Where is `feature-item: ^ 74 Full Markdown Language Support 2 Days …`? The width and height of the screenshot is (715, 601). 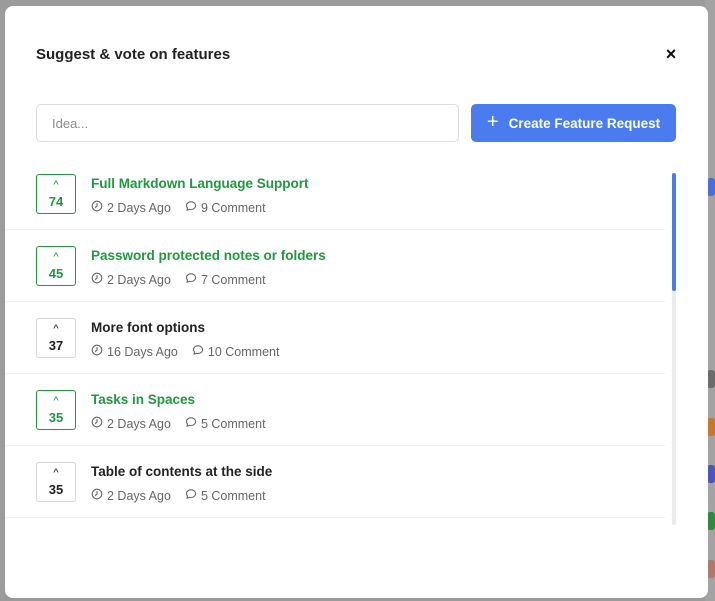
feature-item: ^ 74 Full Markdown Language Support 2 Days … is located at coordinates (335, 194).